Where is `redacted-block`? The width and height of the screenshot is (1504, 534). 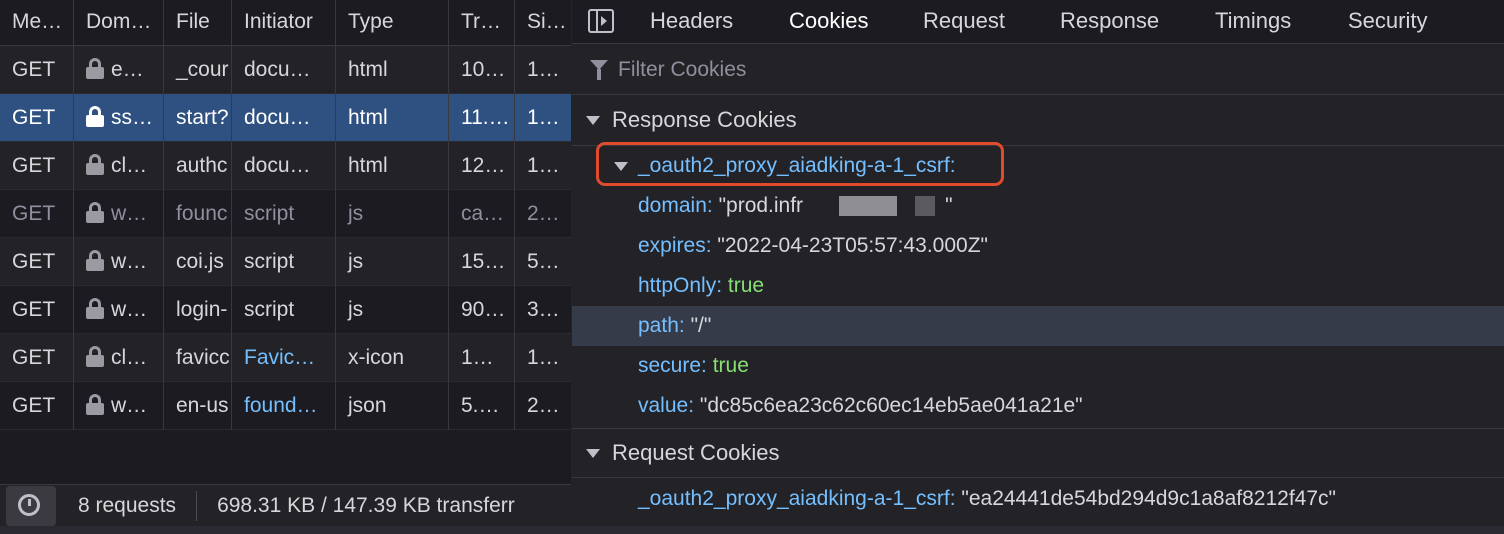 redacted-block is located at coordinates (925, 206).